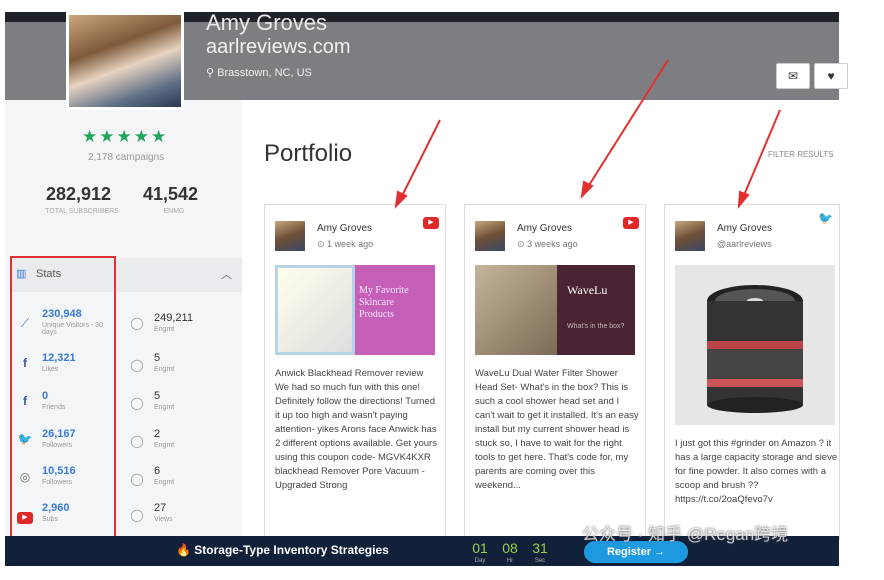  Describe the element at coordinates (510, 548) in the screenshot. I see `countdown-hours: 08` at that location.